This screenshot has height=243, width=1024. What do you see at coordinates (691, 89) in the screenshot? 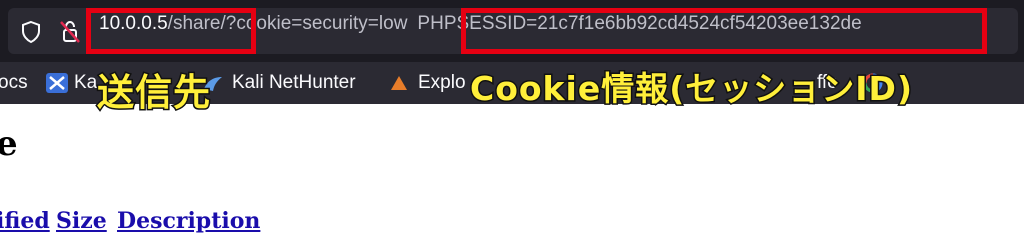
I see `cookie-callout: Cookie情報(セッションID)` at bounding box center [691, 89].